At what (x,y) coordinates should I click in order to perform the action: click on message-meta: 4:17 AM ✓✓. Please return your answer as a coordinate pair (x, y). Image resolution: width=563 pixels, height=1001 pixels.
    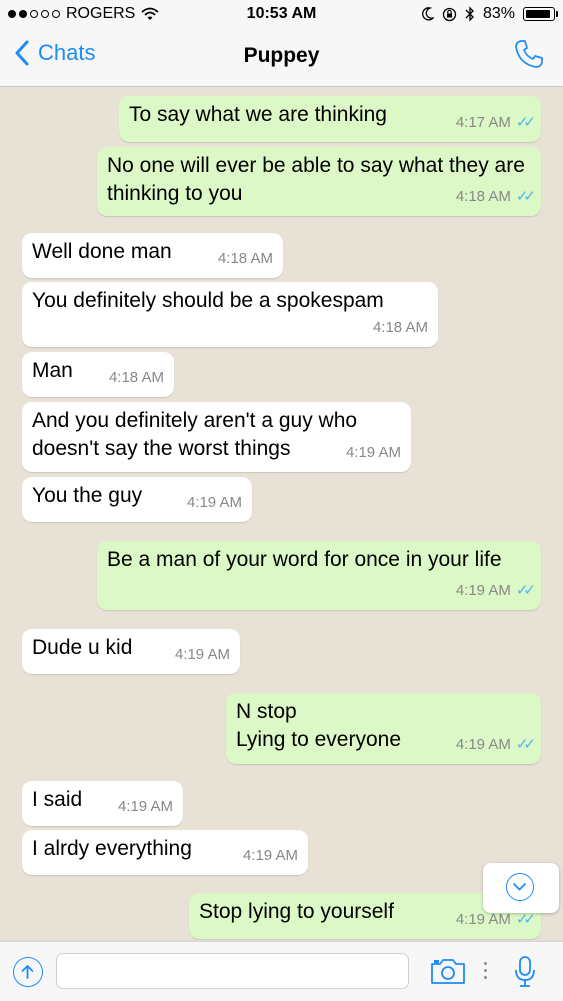
    Looking at the image, I should click on (495, 123).